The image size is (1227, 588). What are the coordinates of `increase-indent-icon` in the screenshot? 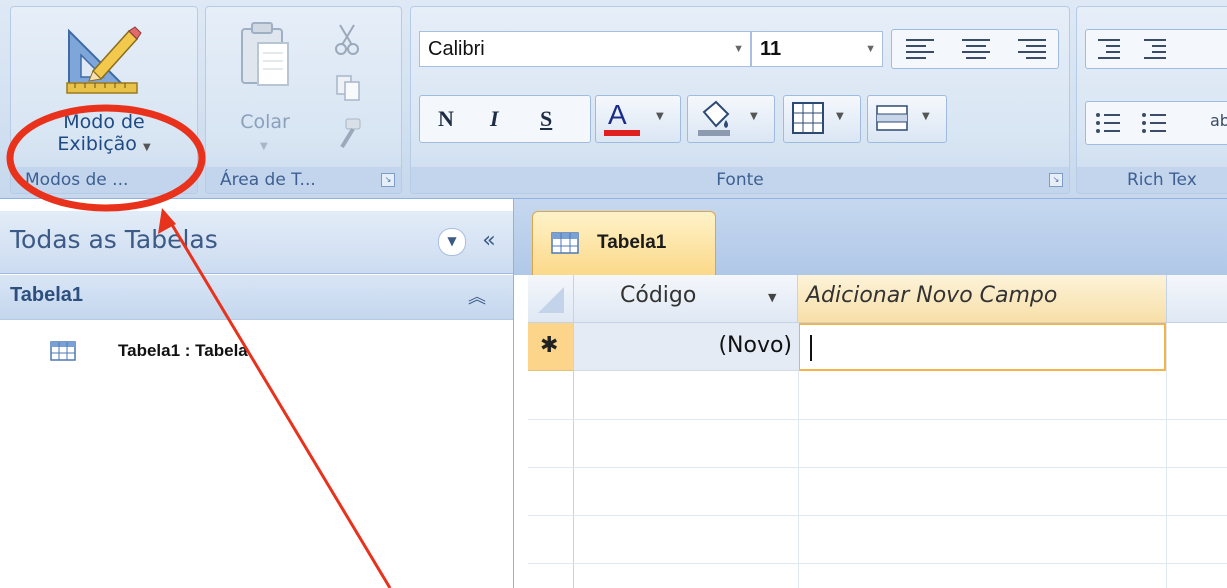 It's located at (1155, 49).